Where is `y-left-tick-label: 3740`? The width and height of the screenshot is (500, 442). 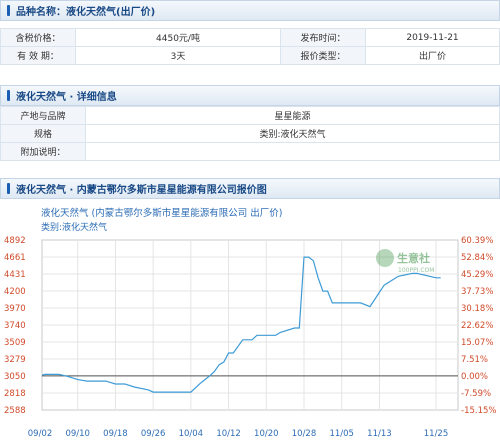
y-left-tick-label: 3740 is located at coordinates (15, 326).